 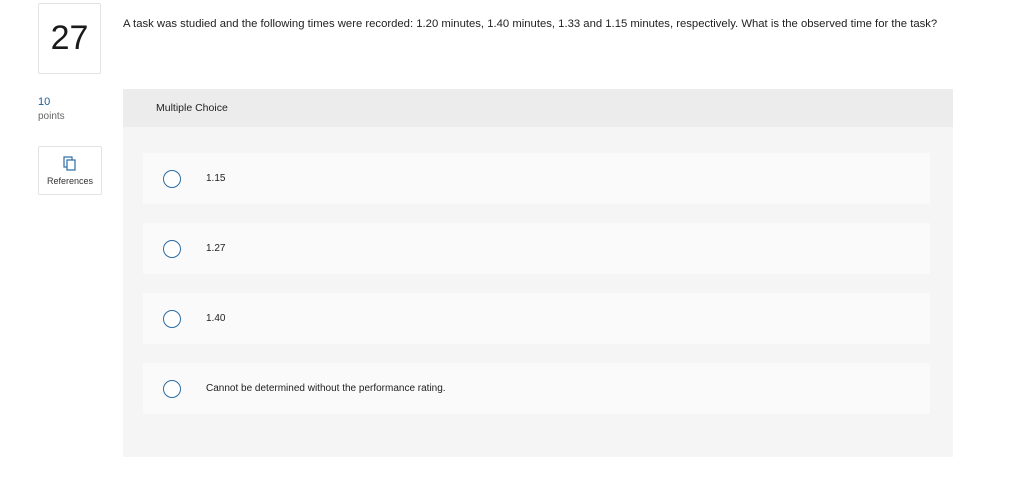 I want to click on points-label: points, so click(x=51, y=116).